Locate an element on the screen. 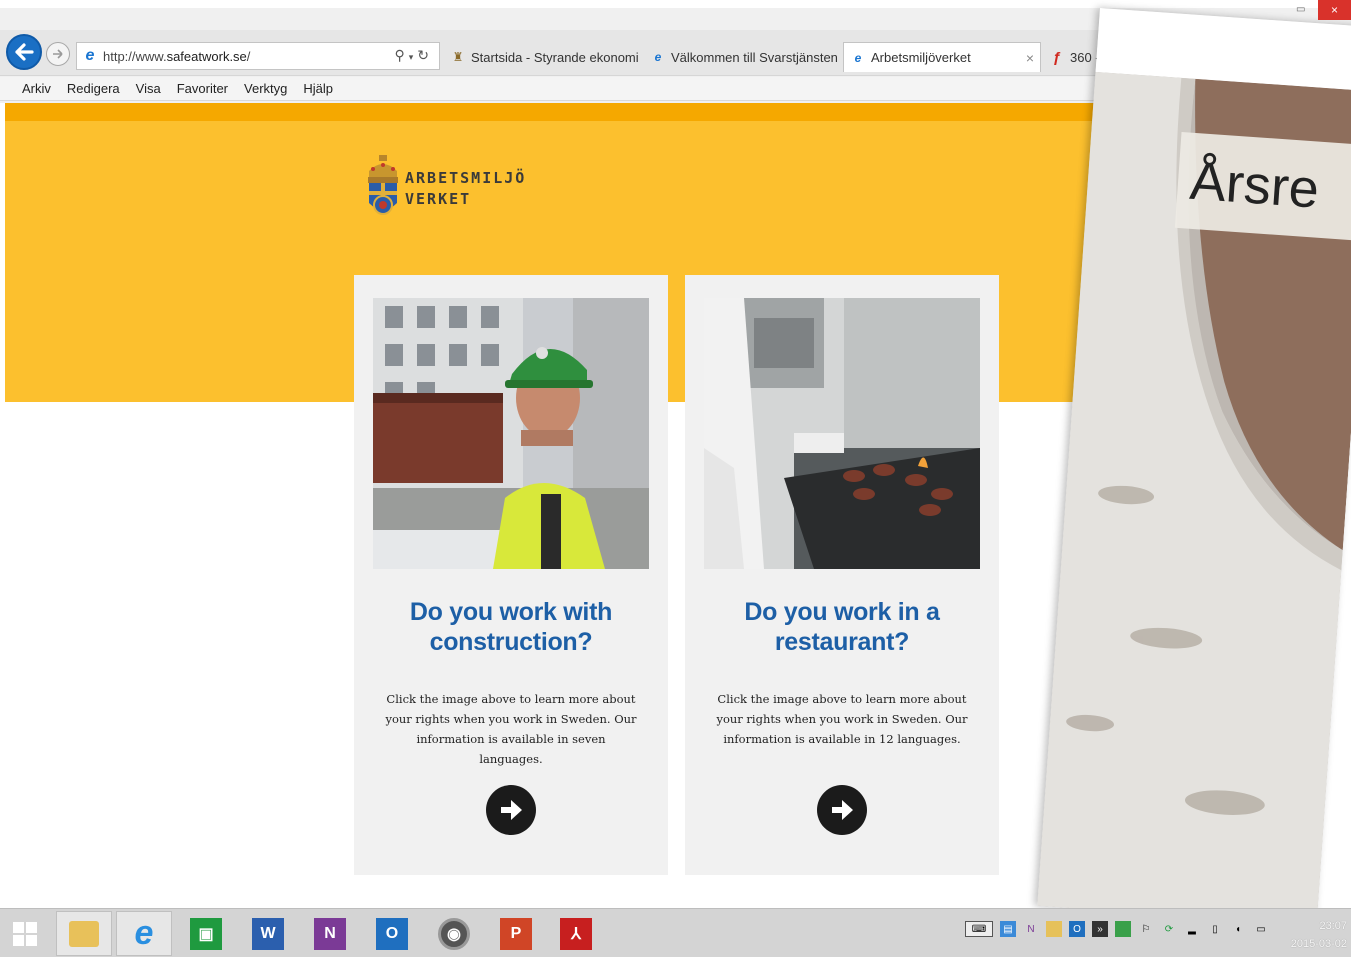  logo-line-2: VERKET is located at coordinates (438, 199).